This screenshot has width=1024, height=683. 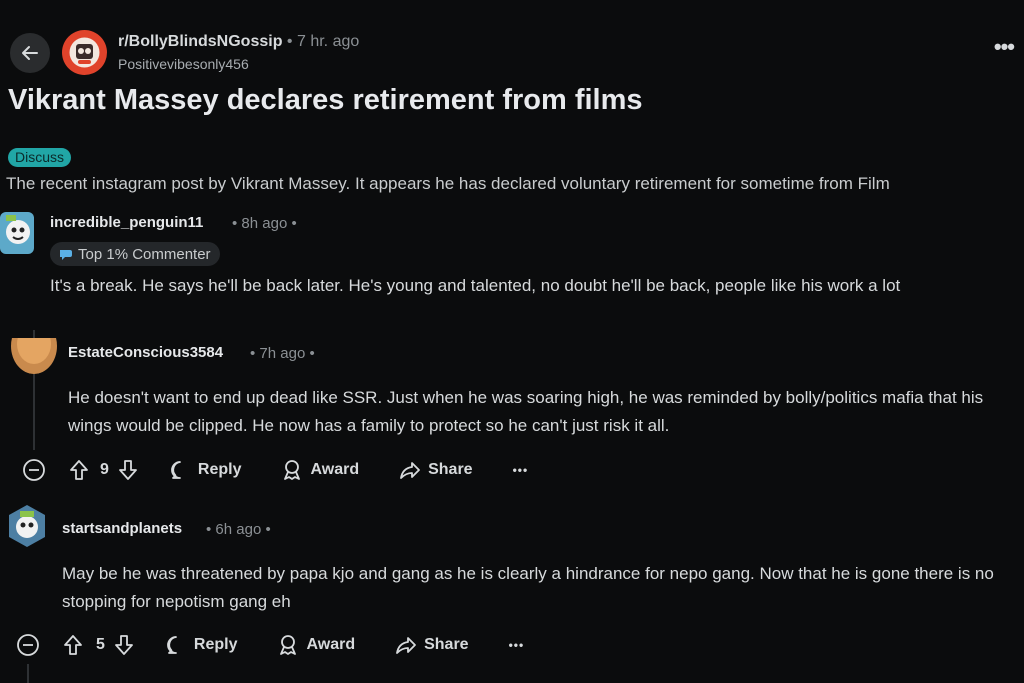 I want to click on post-flair: Discuss, so click(x=40, y=157).